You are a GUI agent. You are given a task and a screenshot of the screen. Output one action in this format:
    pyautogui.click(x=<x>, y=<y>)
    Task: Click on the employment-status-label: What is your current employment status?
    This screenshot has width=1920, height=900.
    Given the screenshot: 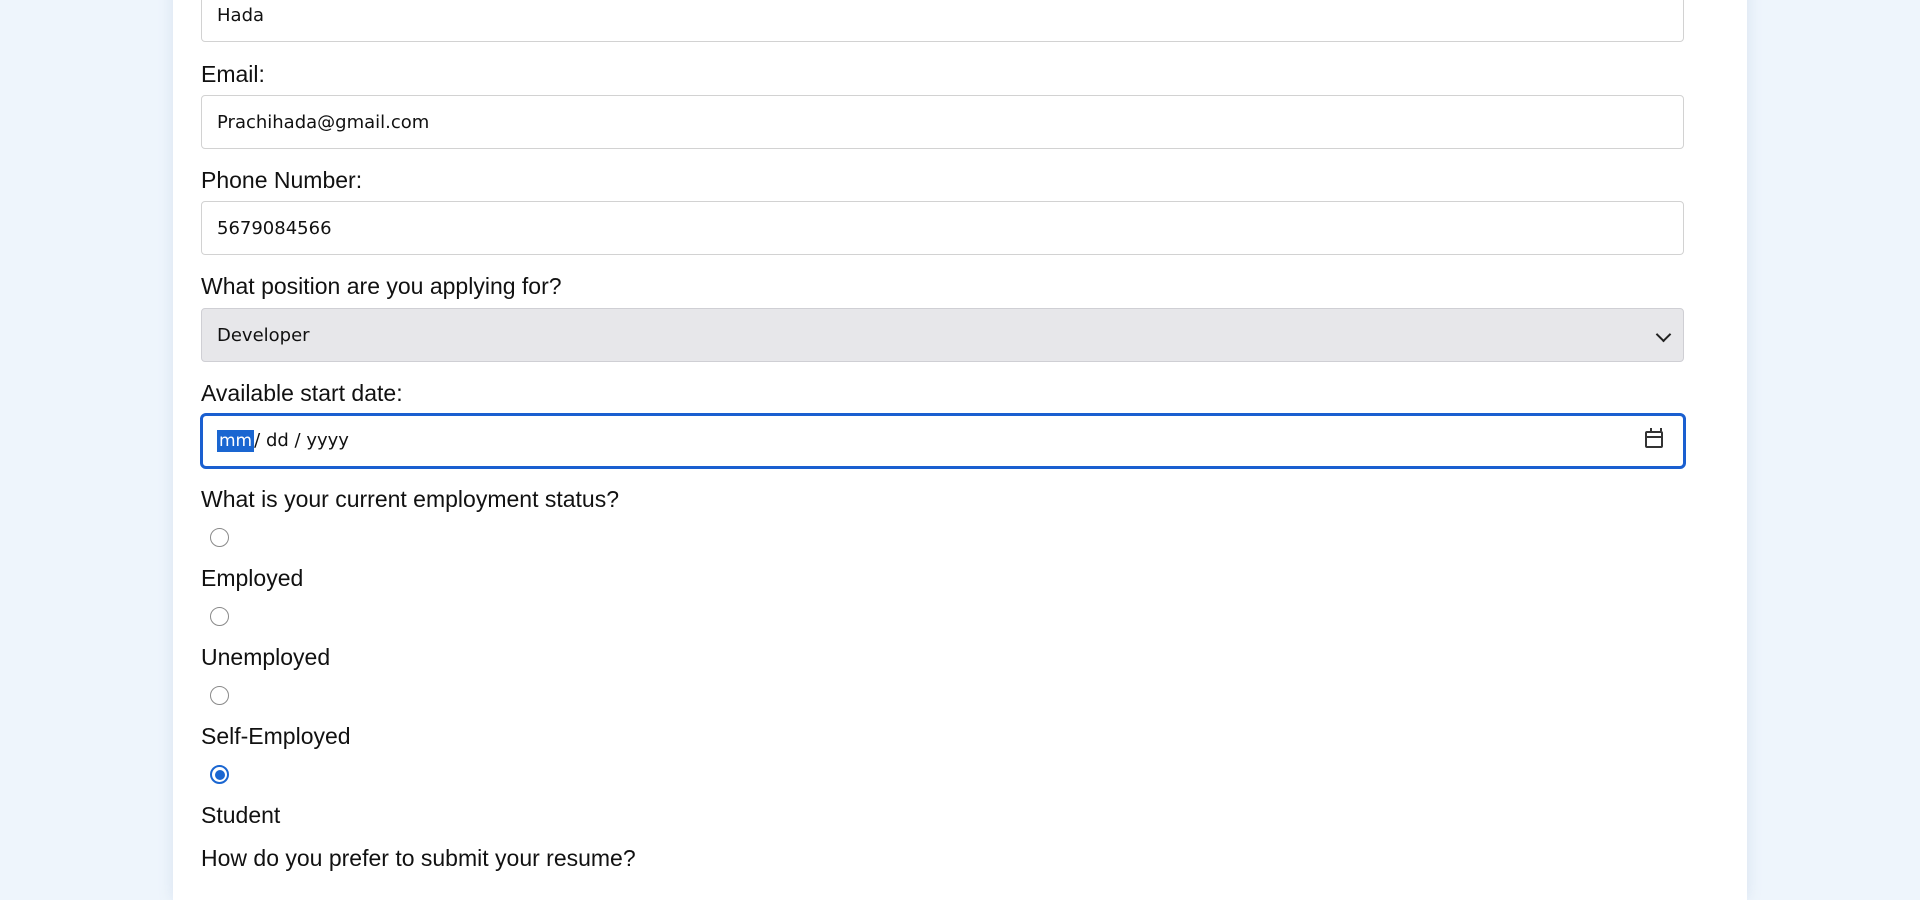 What is the action you would take?
    pyautogui.click(x=410, y=499)
    